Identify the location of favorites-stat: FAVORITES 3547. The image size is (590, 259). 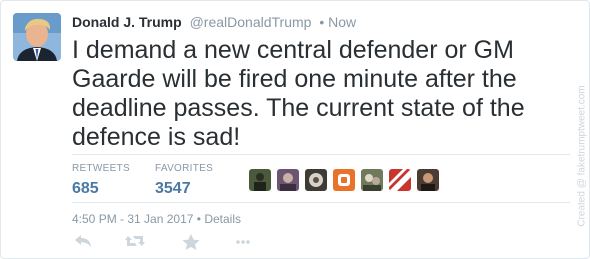
(184, 181).